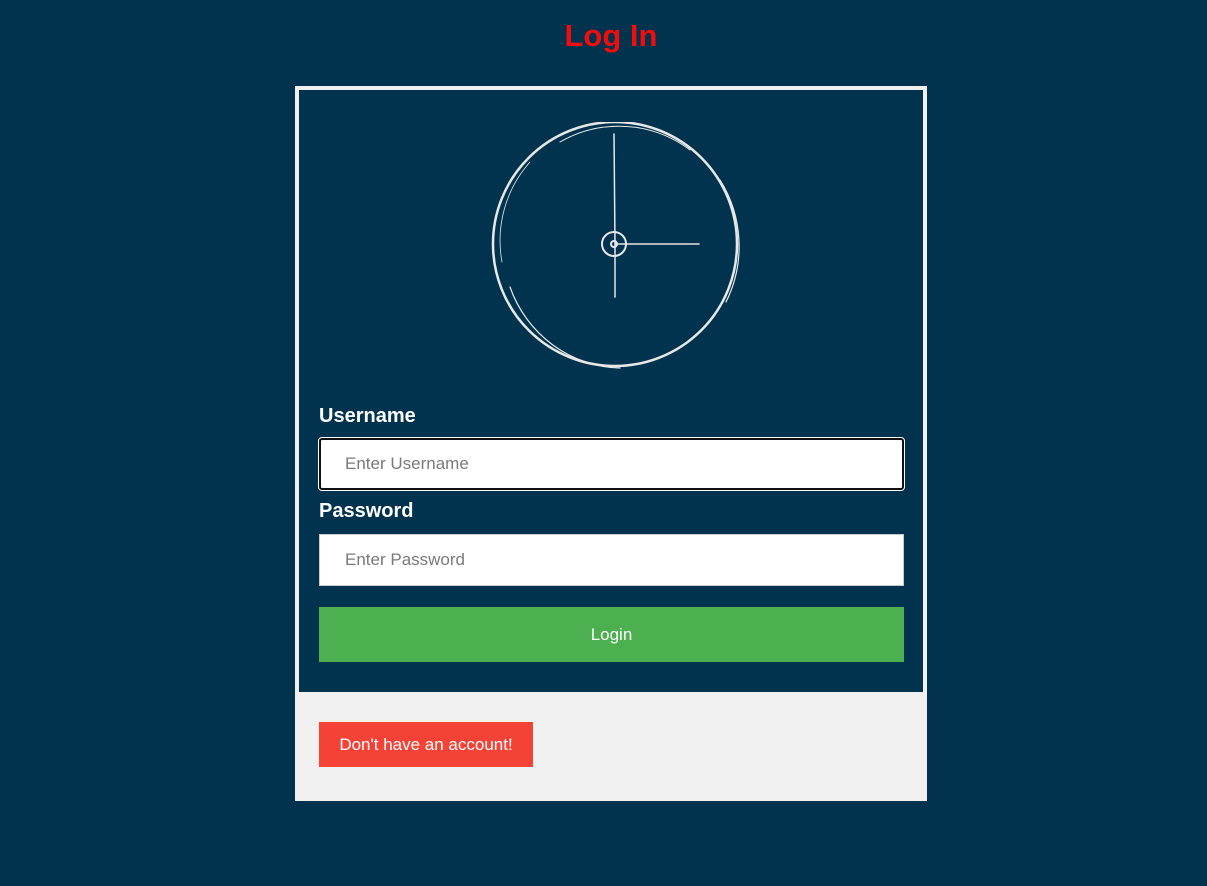 This screenshot has width=1207, height=886. Describe the element at coordinates (367, 416) in the screenshot. I see `username-label: Username` at that location.